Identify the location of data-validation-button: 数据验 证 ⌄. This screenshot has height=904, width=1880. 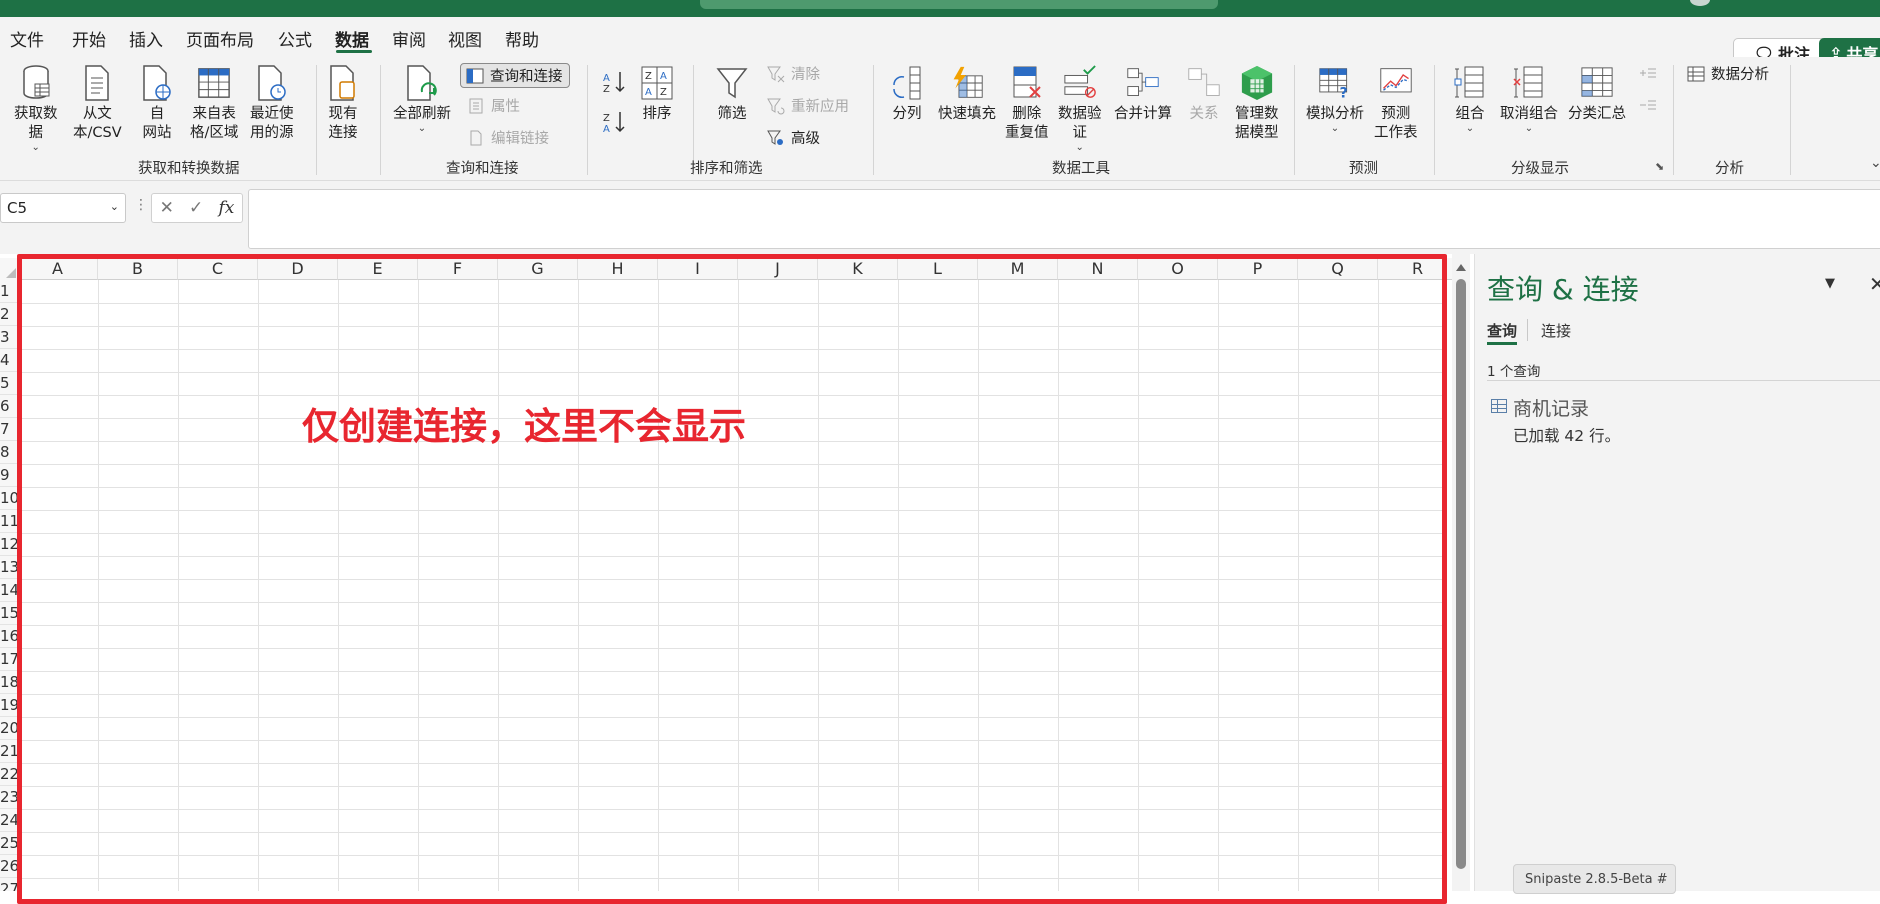
(1080, 108).